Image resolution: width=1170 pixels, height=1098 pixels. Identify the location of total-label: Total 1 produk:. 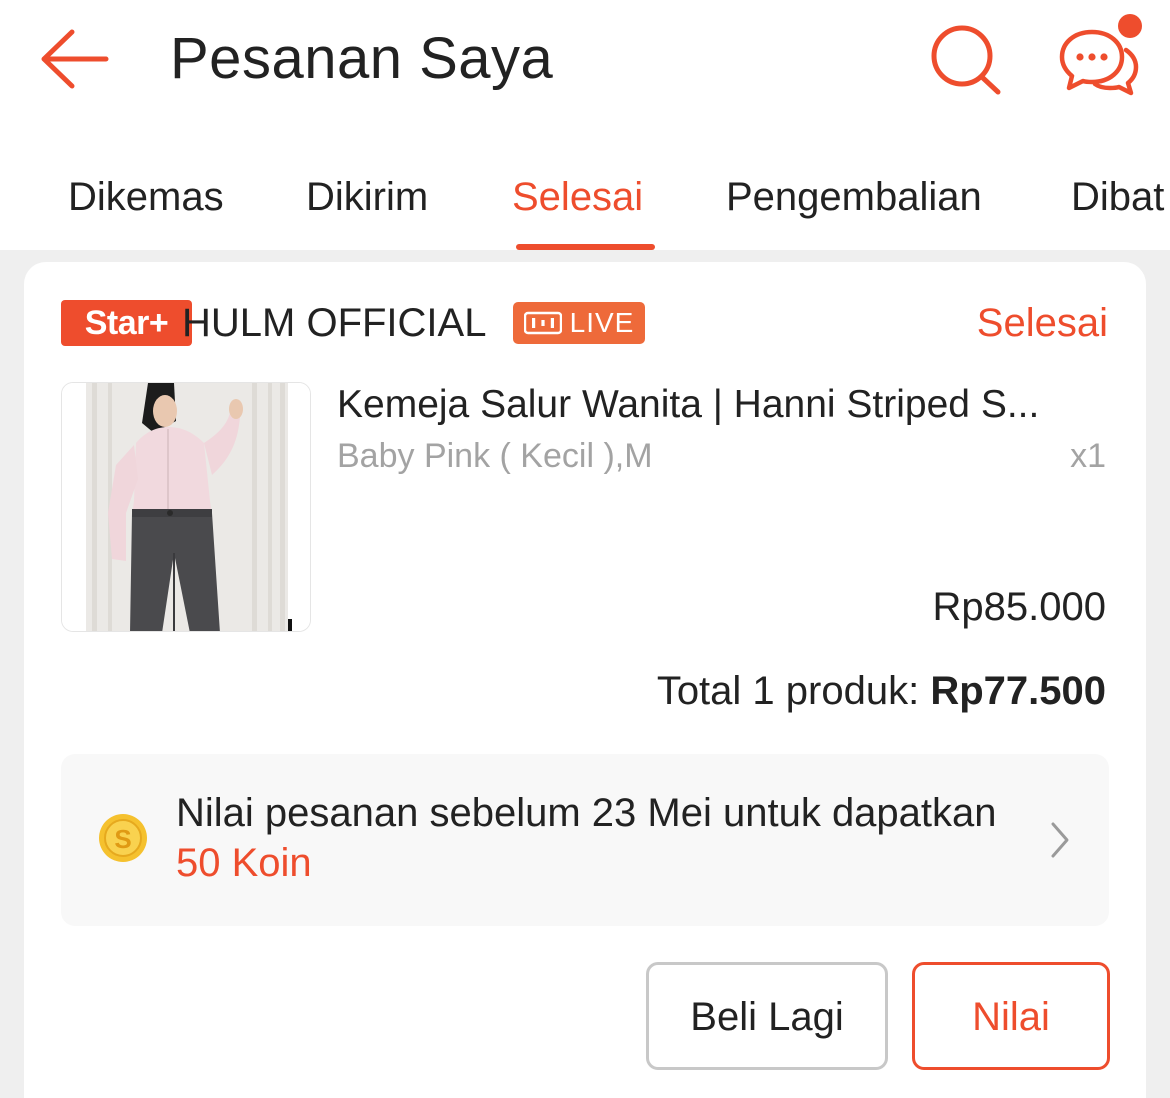
(788, 691).